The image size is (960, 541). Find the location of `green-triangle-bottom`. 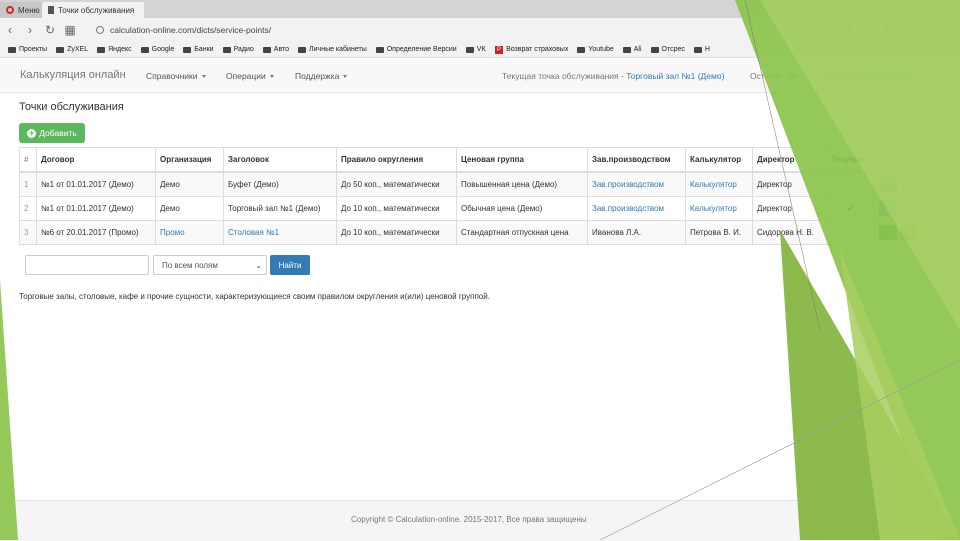

green-triangle-bottom is located at coordinates (870, 385).